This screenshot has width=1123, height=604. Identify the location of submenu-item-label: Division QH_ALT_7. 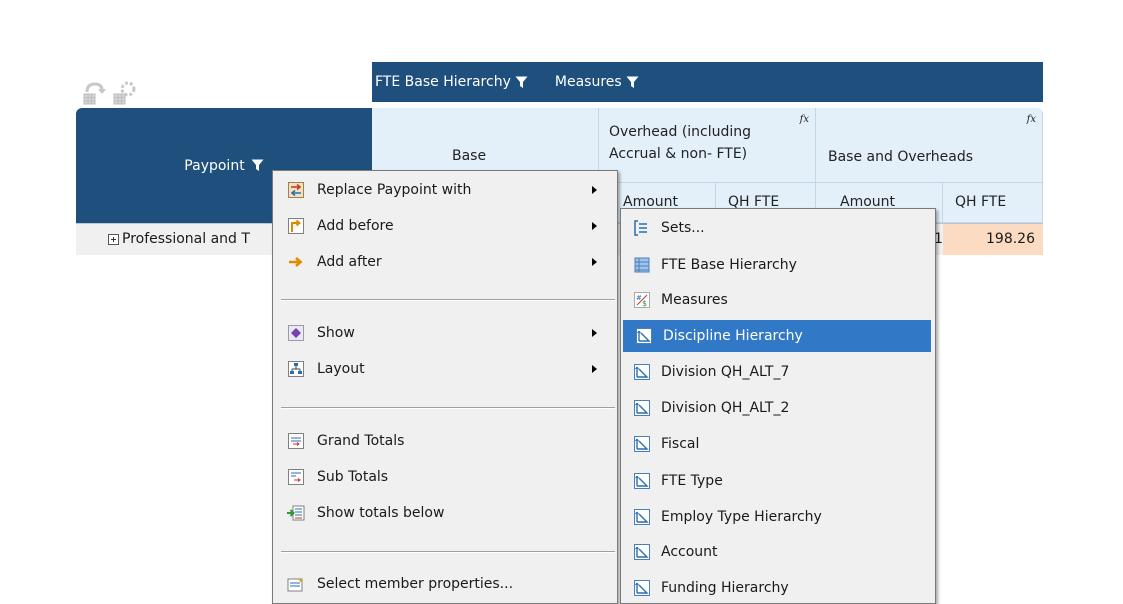
(725, 372).